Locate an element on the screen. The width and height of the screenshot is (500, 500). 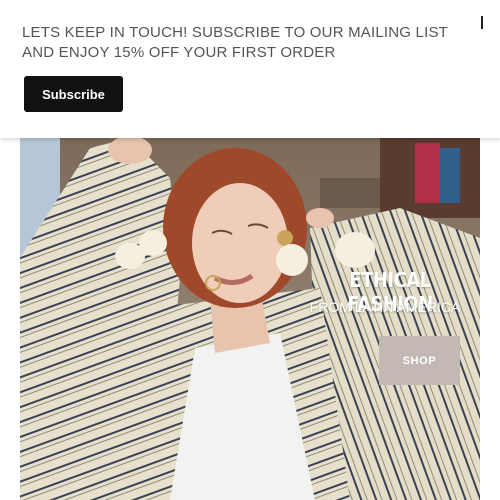
close-icon is located at coordinates (482, 22).